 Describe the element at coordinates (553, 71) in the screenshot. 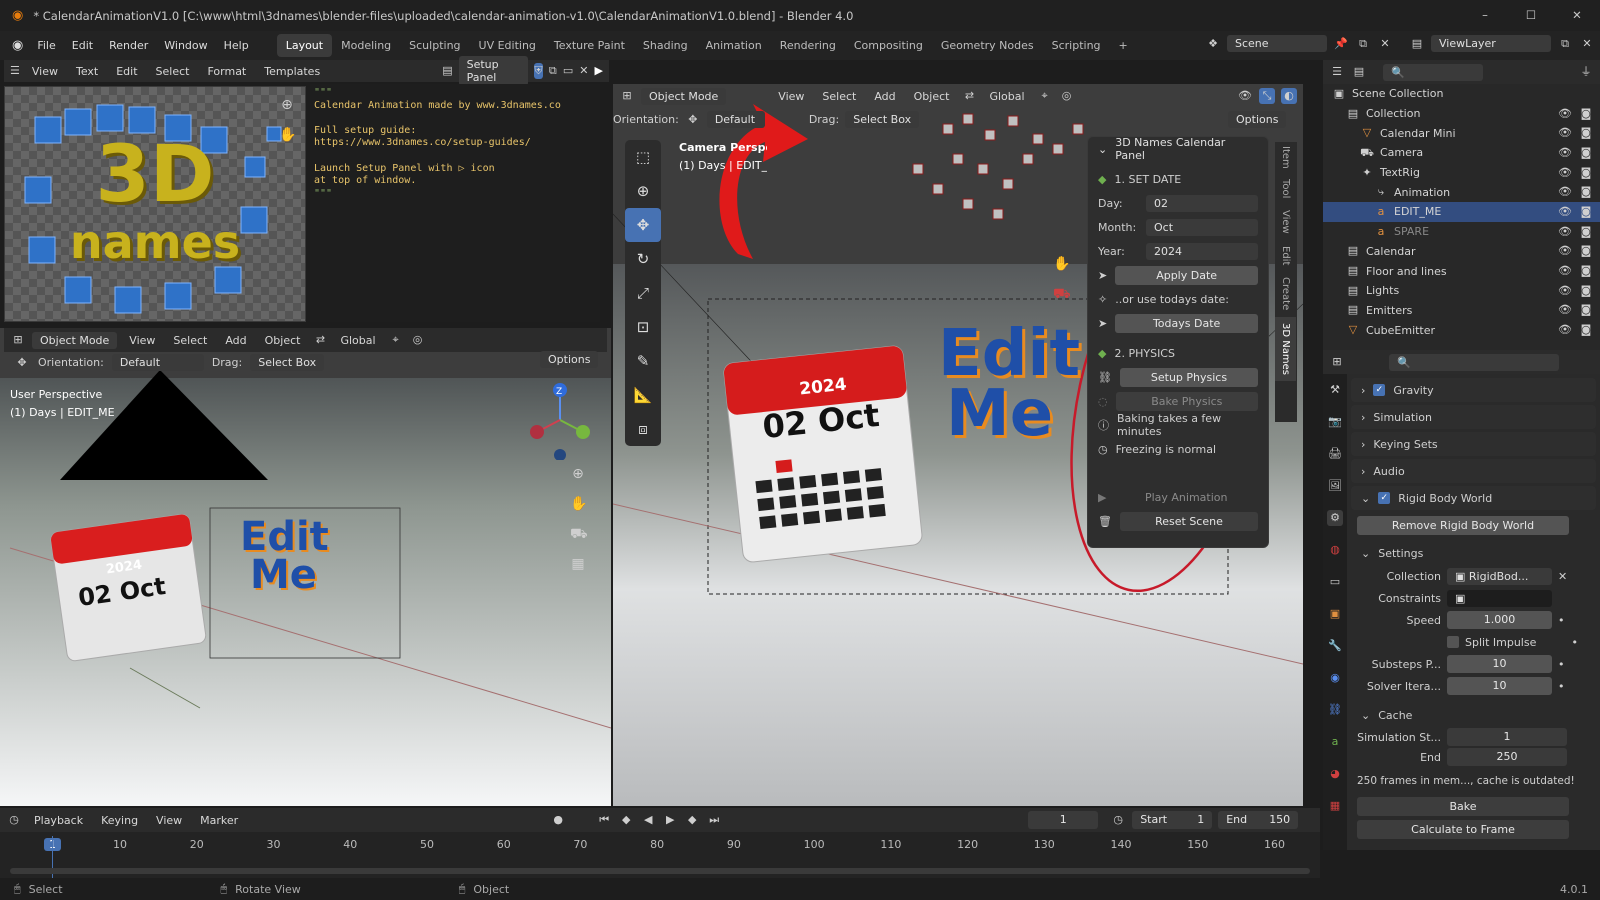

I see `new-text-icon: ⧉` at that location.